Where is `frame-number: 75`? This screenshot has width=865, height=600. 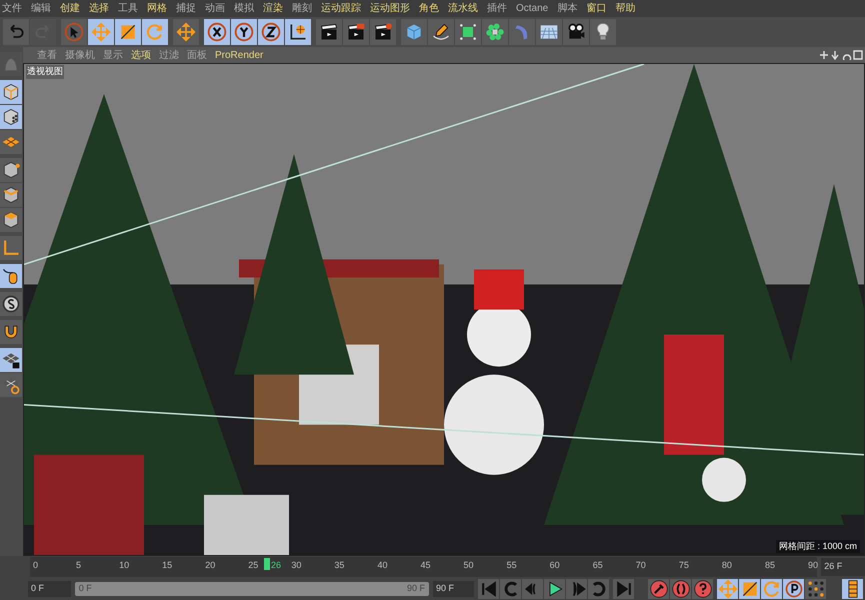
frame-number: 75 is located at coordinates (683, 565).